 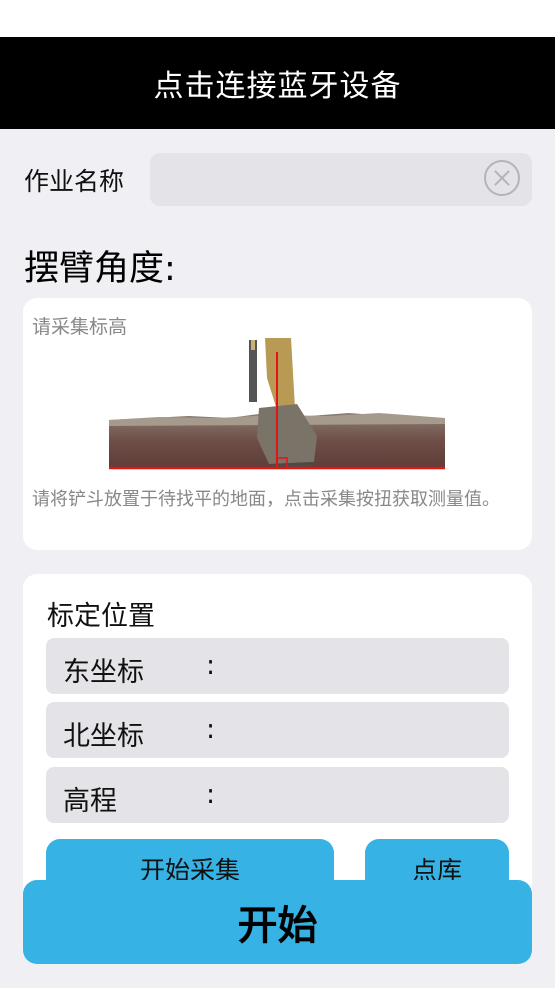 I want to click on connect-bluetooth-bar: 点击连接蓝牙设备, so click(x=277, y=83).